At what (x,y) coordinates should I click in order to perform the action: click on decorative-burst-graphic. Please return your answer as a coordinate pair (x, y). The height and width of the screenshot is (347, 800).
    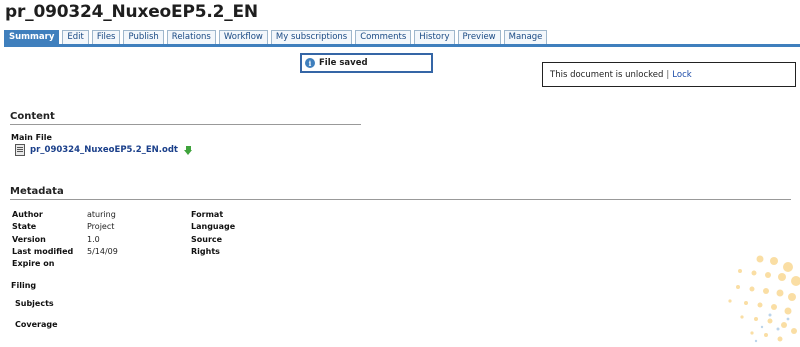
    Looking at the image, I should click on (764, 299).